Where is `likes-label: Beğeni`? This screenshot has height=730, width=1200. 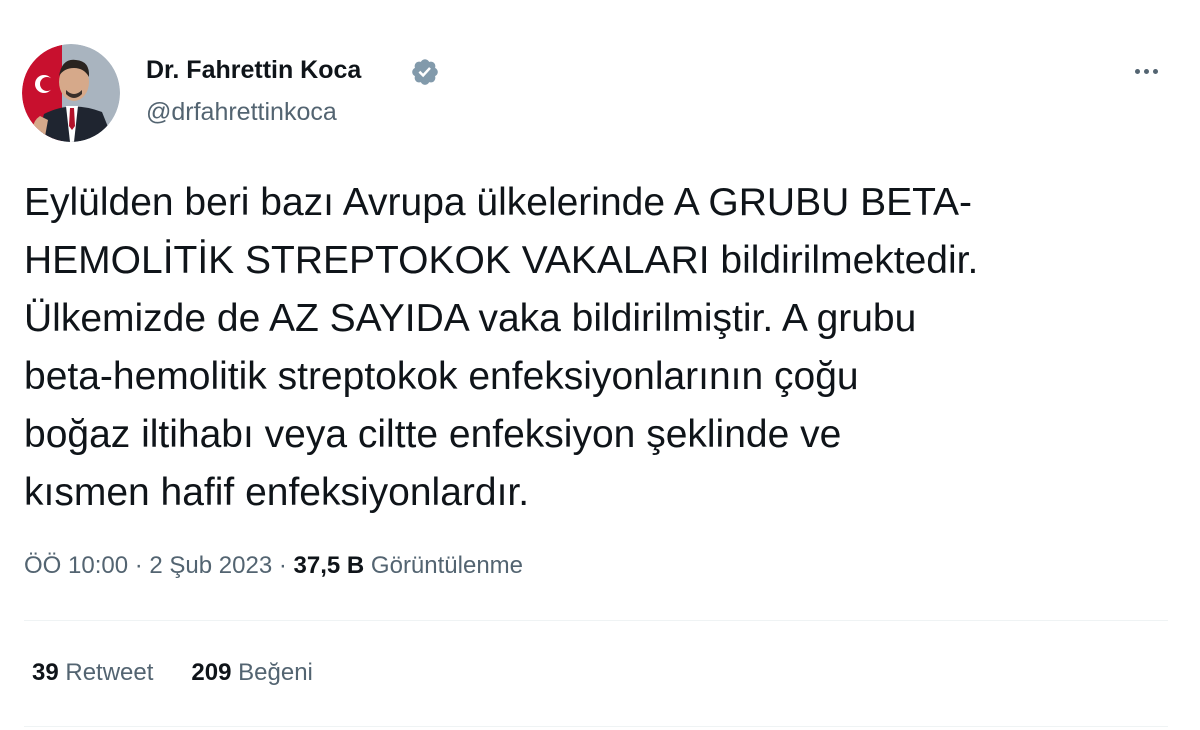 likes-label: Beğeni is located at coordinates (275, 672).